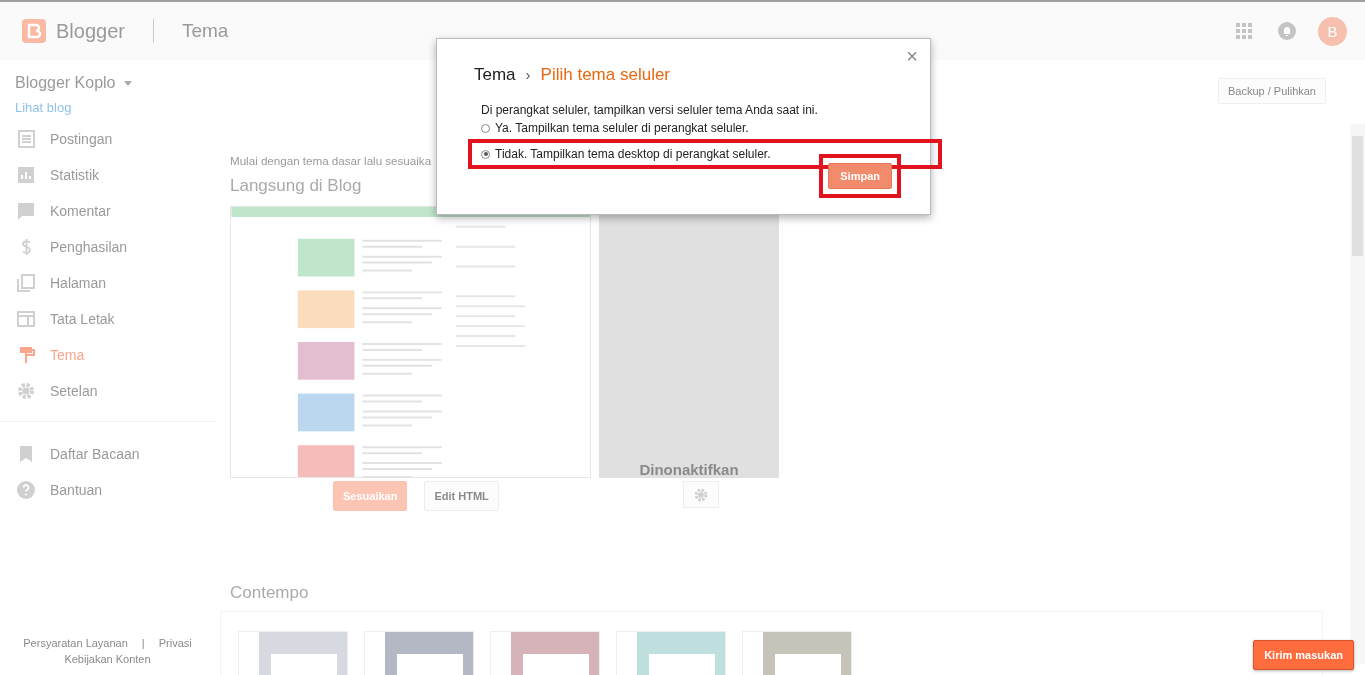 This screenshot has width=1365, height=675. Describe the element at coordinates (107, 391) in the screenshot. I see `sidebar-item: Setelan` at that location.